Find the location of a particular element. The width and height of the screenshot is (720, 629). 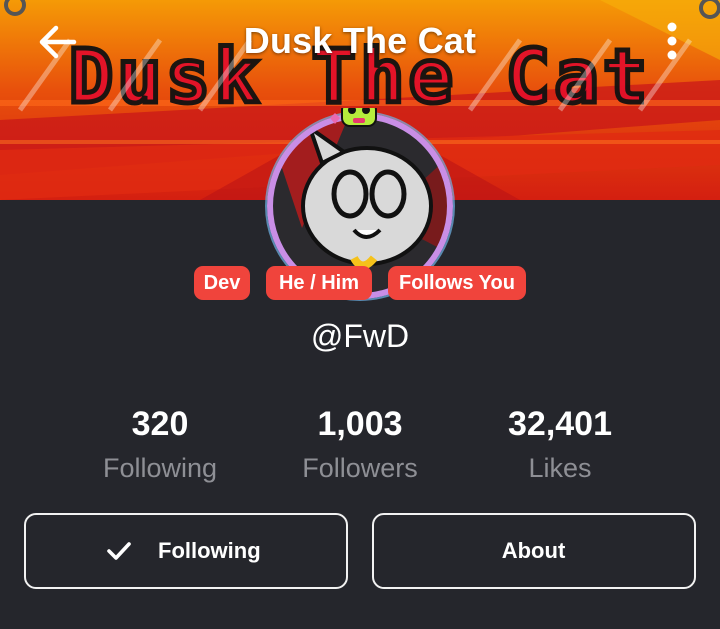

more-vertical-icon is located at coordinates (672, 41).